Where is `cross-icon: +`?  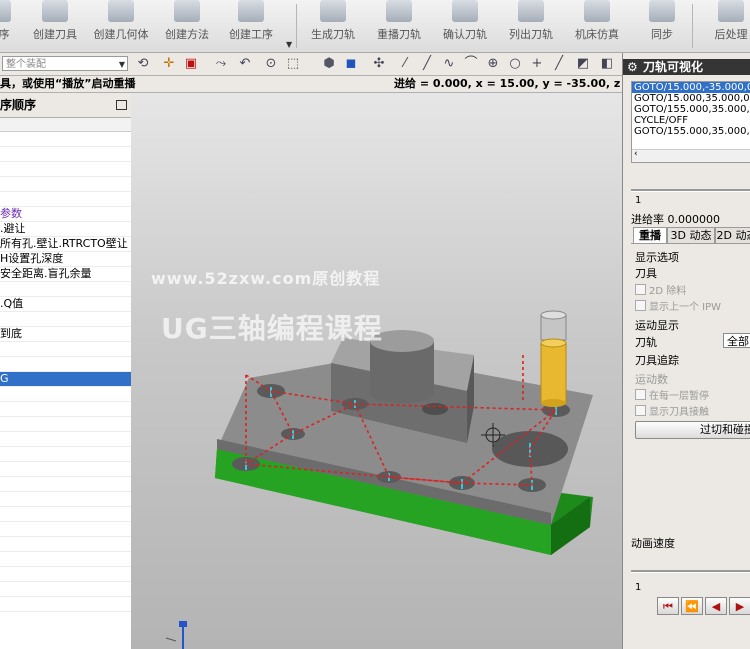 cross-icon: + is located at coordinates (537, 64).